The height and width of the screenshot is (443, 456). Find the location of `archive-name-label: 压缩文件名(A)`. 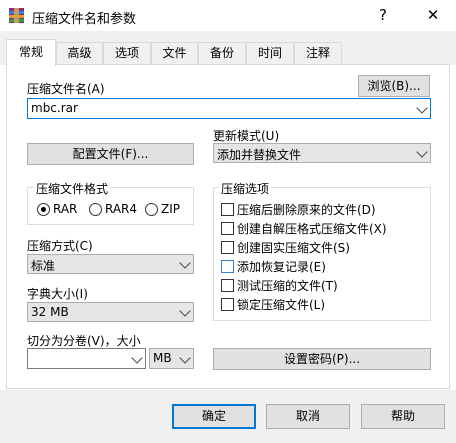

archive-name-label: 压缩文件名(A) is located at coordinates (66, 89).